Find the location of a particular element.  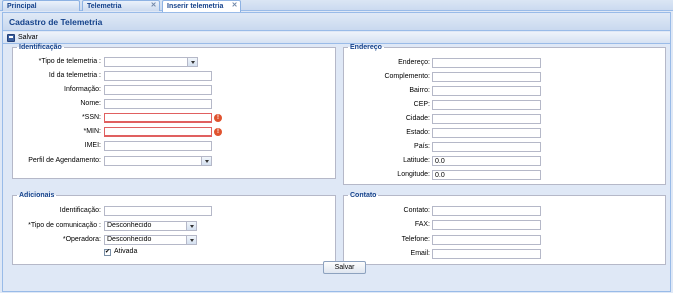

longitude-label: Longitude: is located at coordinates (413, 174).